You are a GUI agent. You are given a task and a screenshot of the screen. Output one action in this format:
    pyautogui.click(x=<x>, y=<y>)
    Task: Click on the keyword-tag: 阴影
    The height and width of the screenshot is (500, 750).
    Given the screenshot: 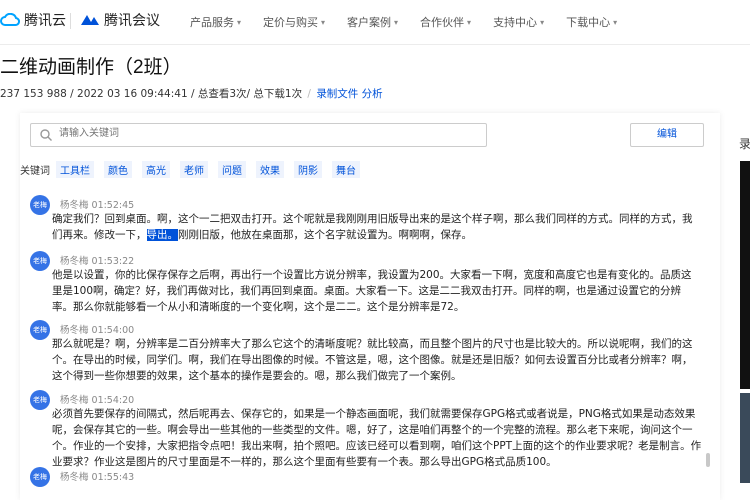 What is the action you would take?
    pyautogui.click(x=308, y=169)
    